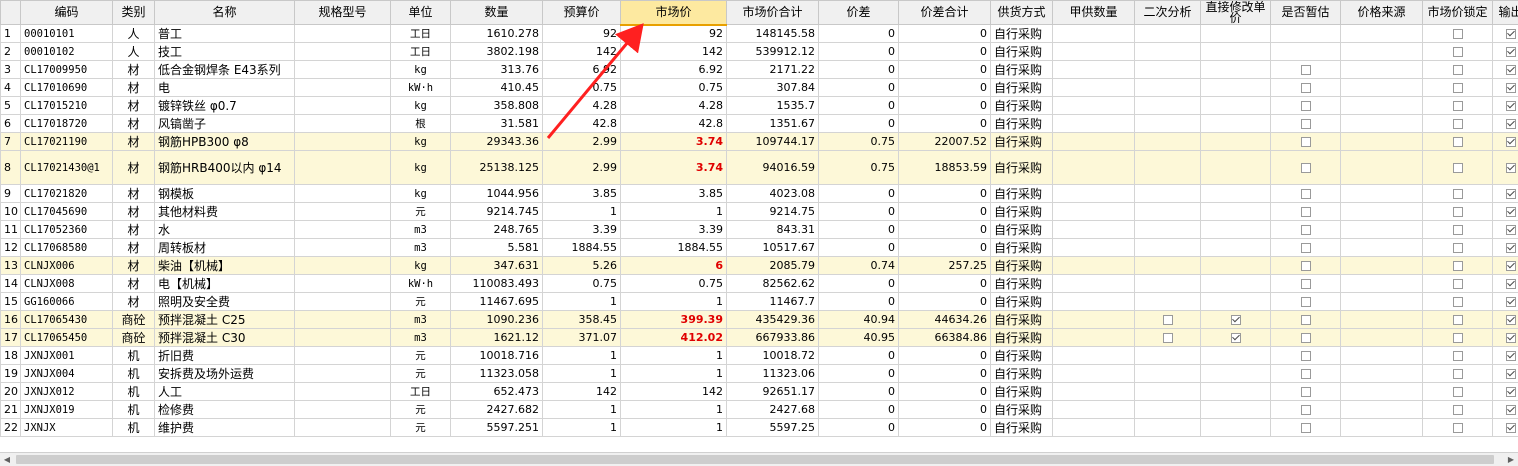 This screenshot has height=466, width=1518. I want to click on cell-name: 电【机械】, so click(224, 283).